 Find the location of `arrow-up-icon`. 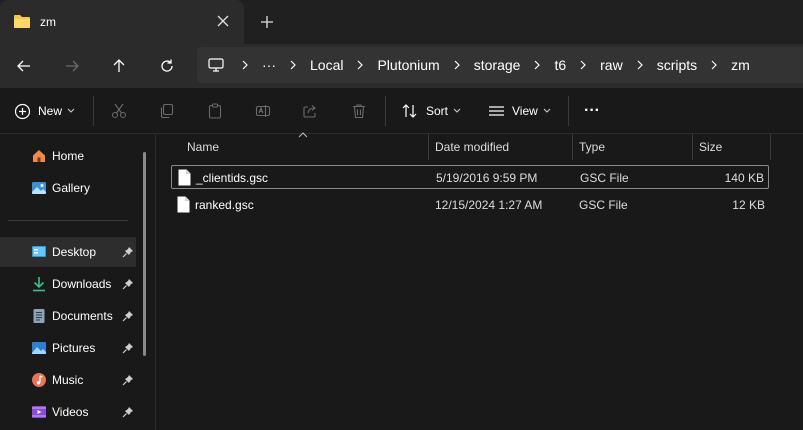

arrow-up-icon is located at coordinates (119, 65).